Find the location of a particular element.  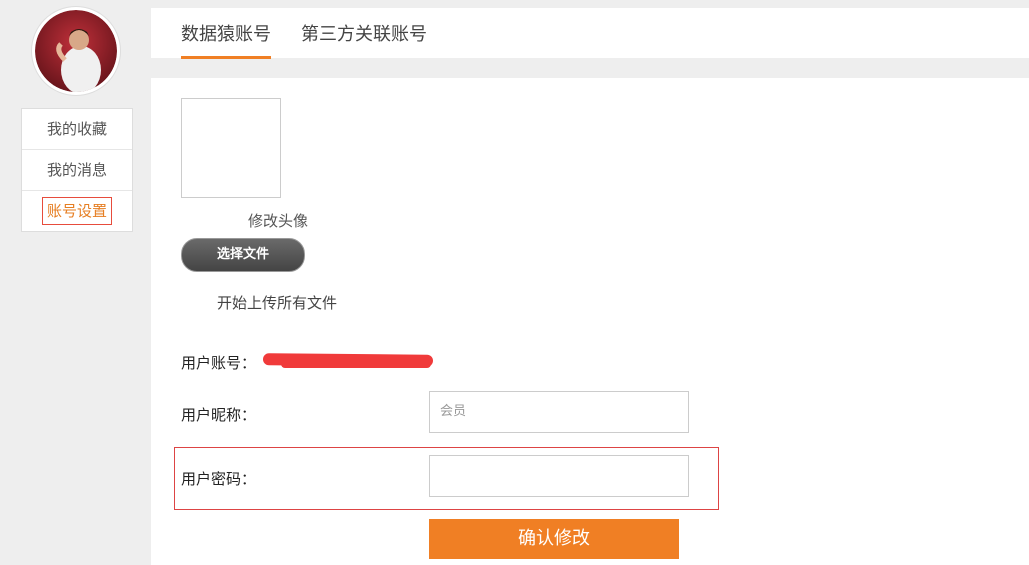

nickname-input: 会员 is located at coordinates (559, 412).